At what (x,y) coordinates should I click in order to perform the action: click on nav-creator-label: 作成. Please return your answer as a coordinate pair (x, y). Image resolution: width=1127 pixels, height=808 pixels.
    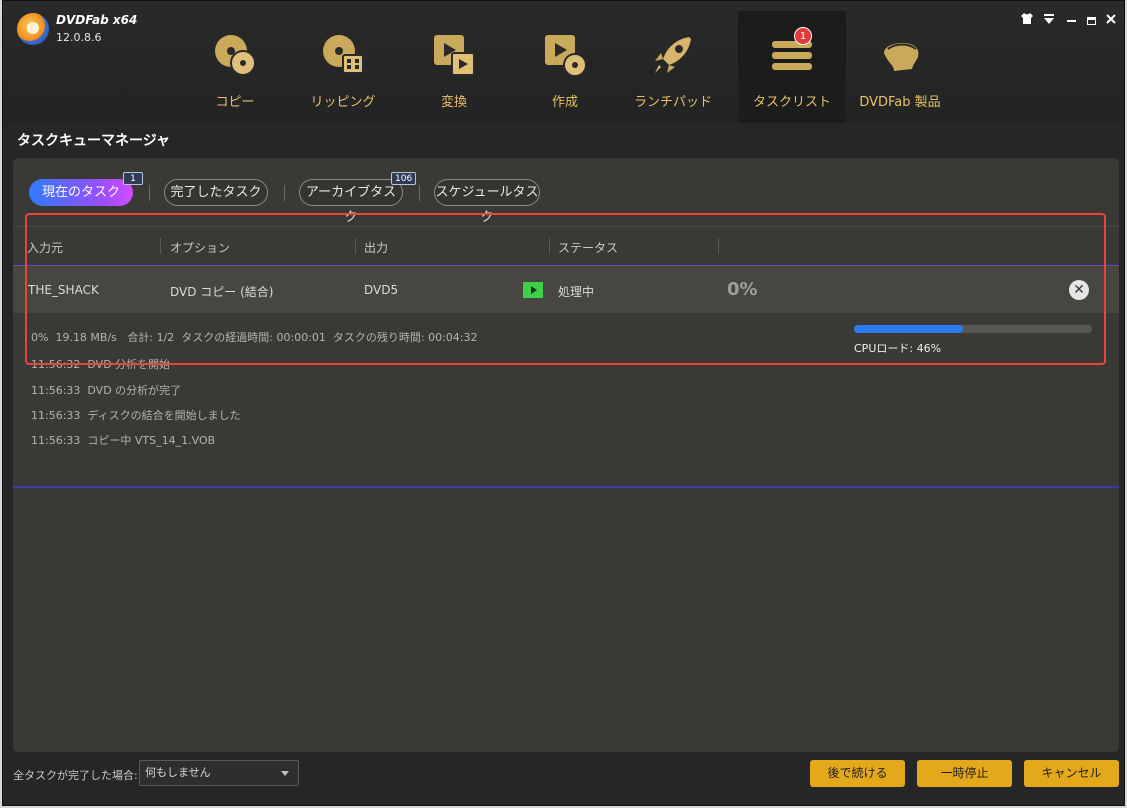
    Looking at the image, I should click on (564, 102).